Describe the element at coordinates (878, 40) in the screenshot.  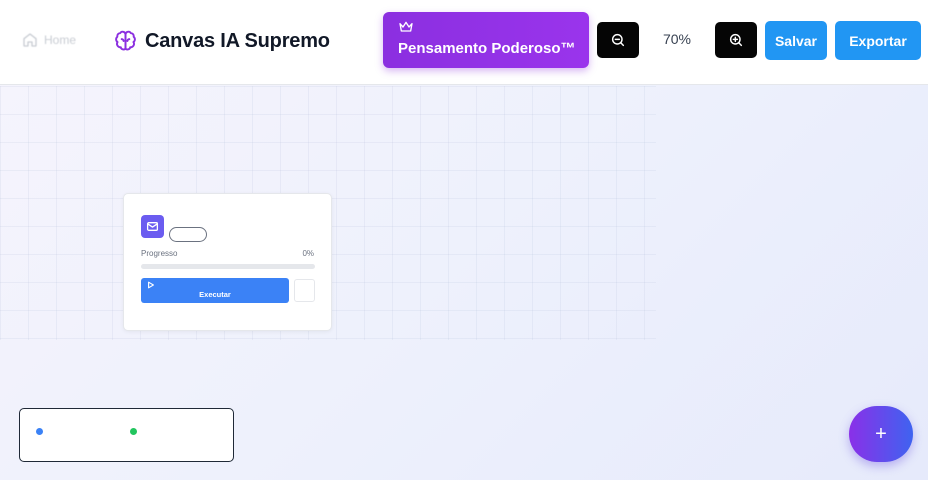
I see `export-button: Exportar` at that location.